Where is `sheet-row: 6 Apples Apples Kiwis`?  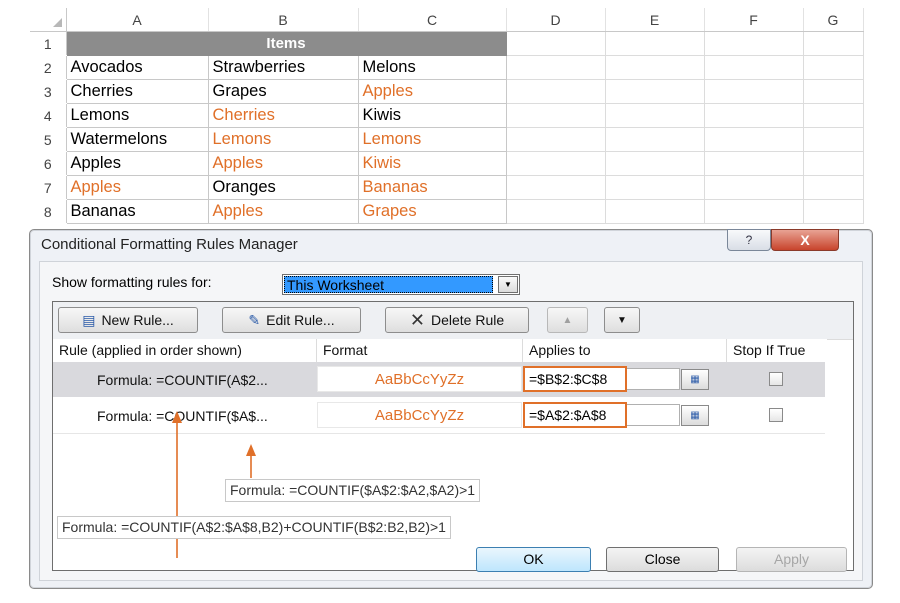 sheet-row: 6 Apples Apples Kiwis is located at coordinates (447, 163).